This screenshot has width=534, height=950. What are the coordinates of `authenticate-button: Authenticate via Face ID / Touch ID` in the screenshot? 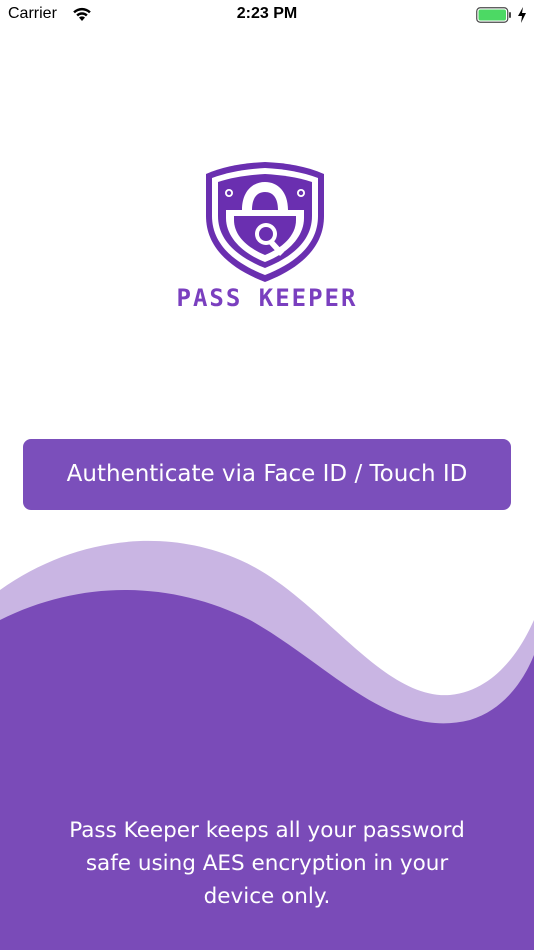 It's located at (267, 474).